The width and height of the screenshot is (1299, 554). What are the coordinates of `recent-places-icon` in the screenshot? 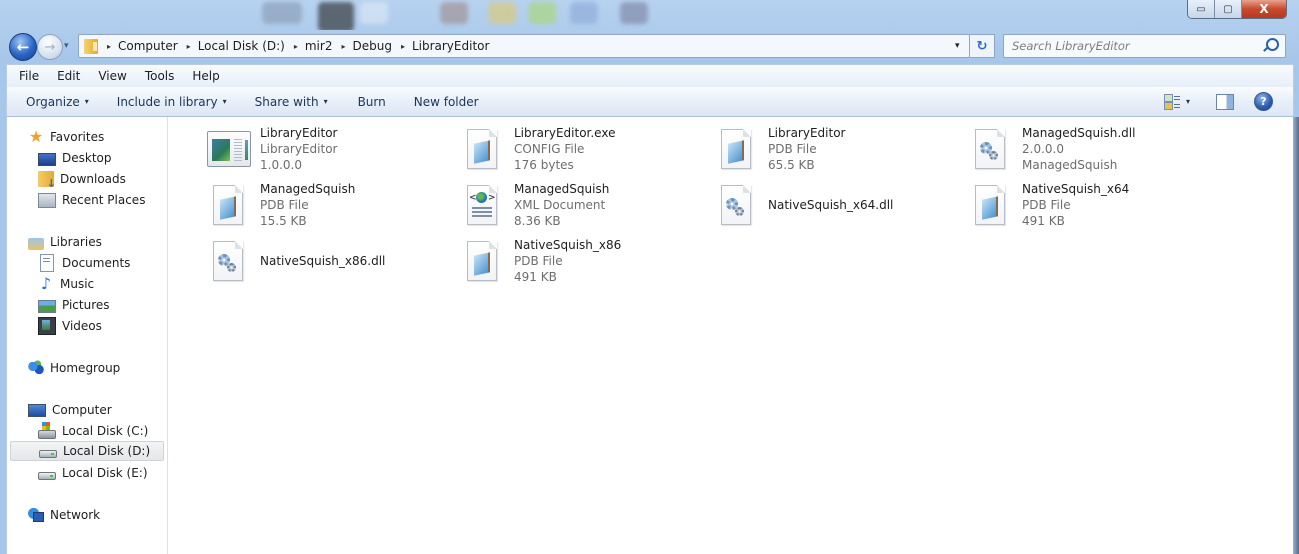 It's located at (47, 200).